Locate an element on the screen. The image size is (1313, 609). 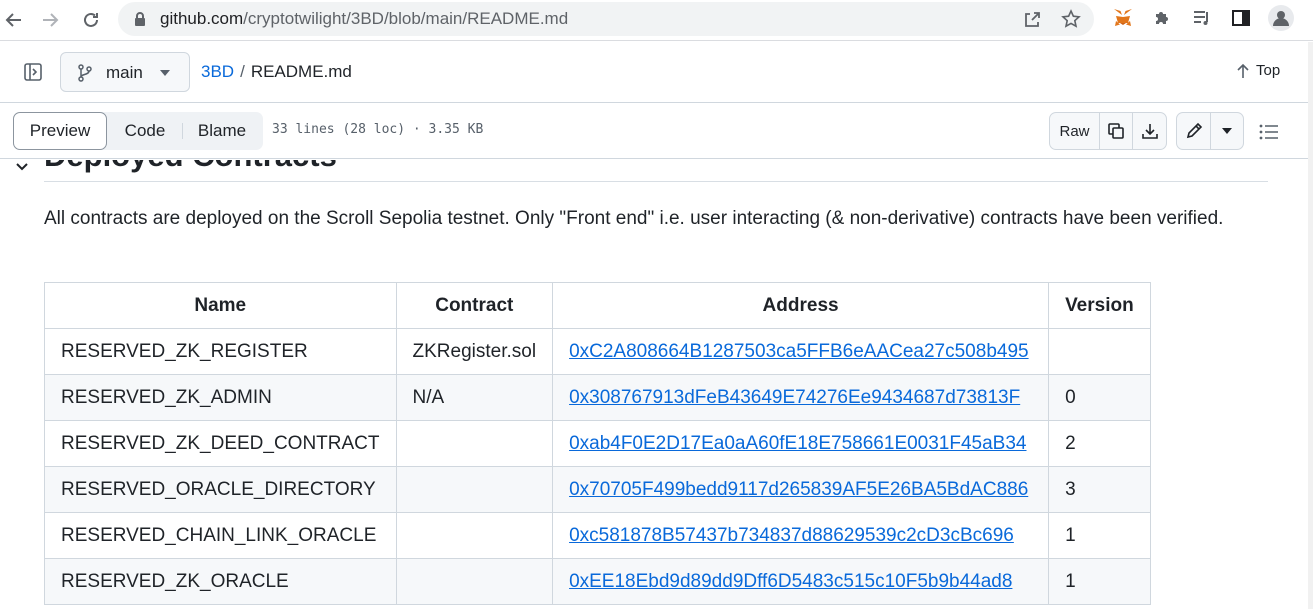
side-panel-icon is located at coordinates (1241, 18).